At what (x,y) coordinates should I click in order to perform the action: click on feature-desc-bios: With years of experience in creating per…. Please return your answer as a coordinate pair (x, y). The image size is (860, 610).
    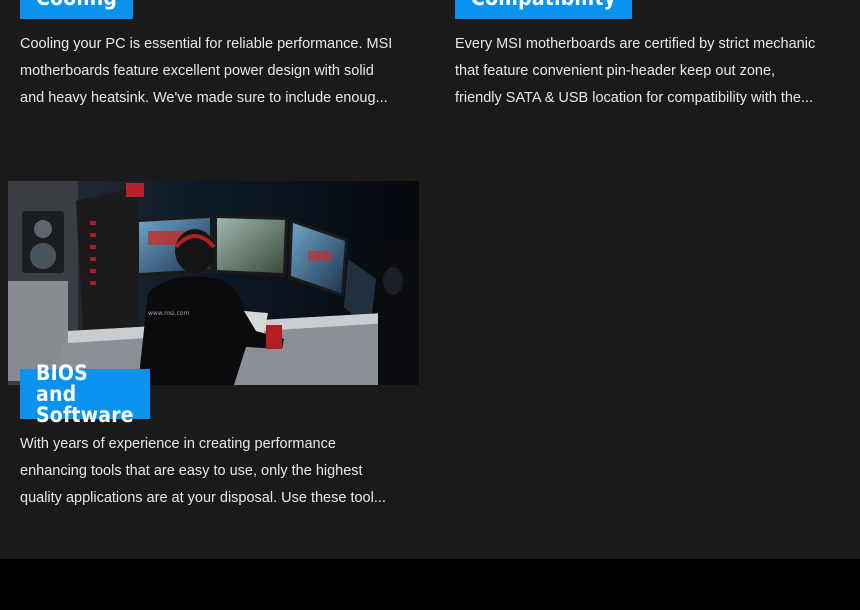
    Looking at the image, I should click on (220, 471).